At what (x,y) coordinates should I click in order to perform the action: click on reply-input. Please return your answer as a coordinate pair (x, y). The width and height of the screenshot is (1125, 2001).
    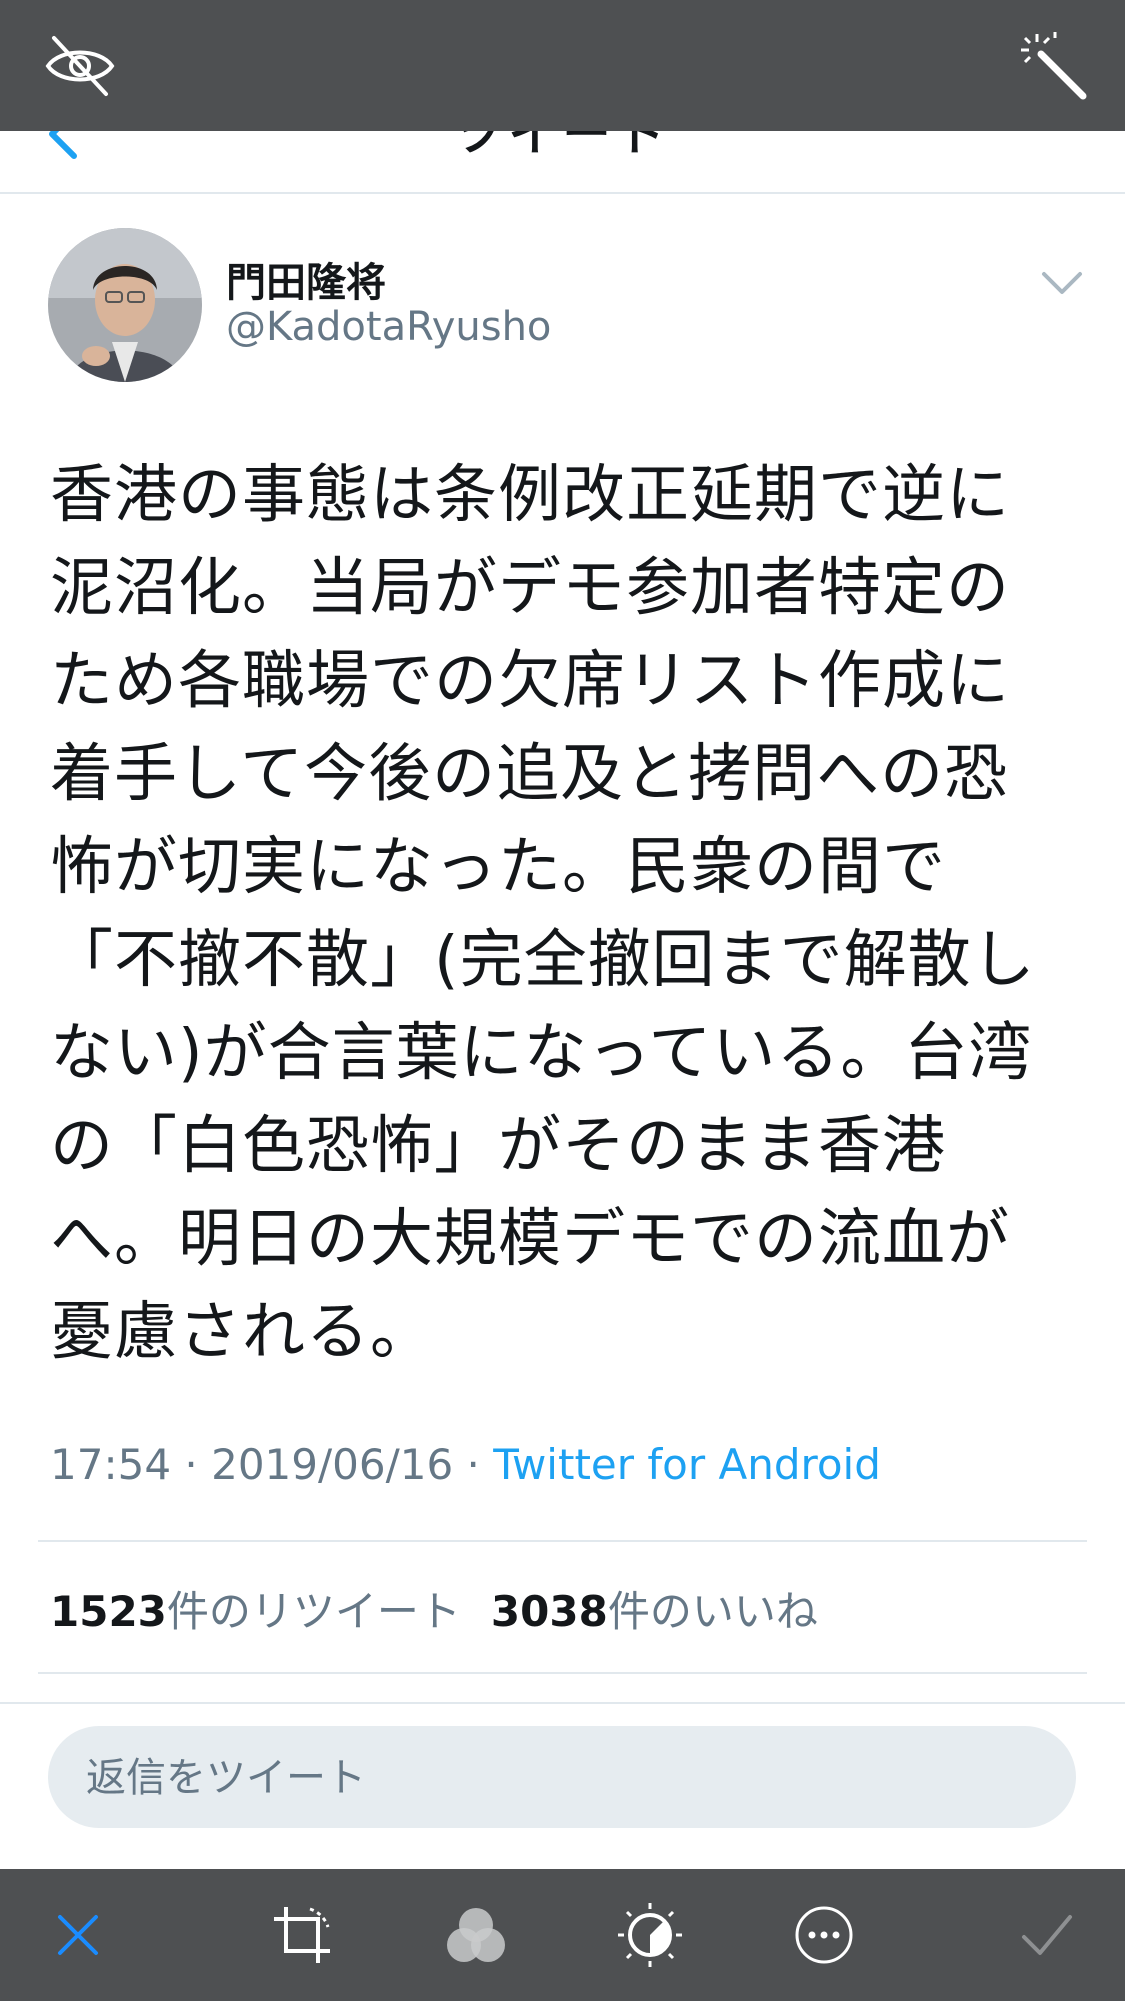
    Looking at the image, I should click on (566, 1778).